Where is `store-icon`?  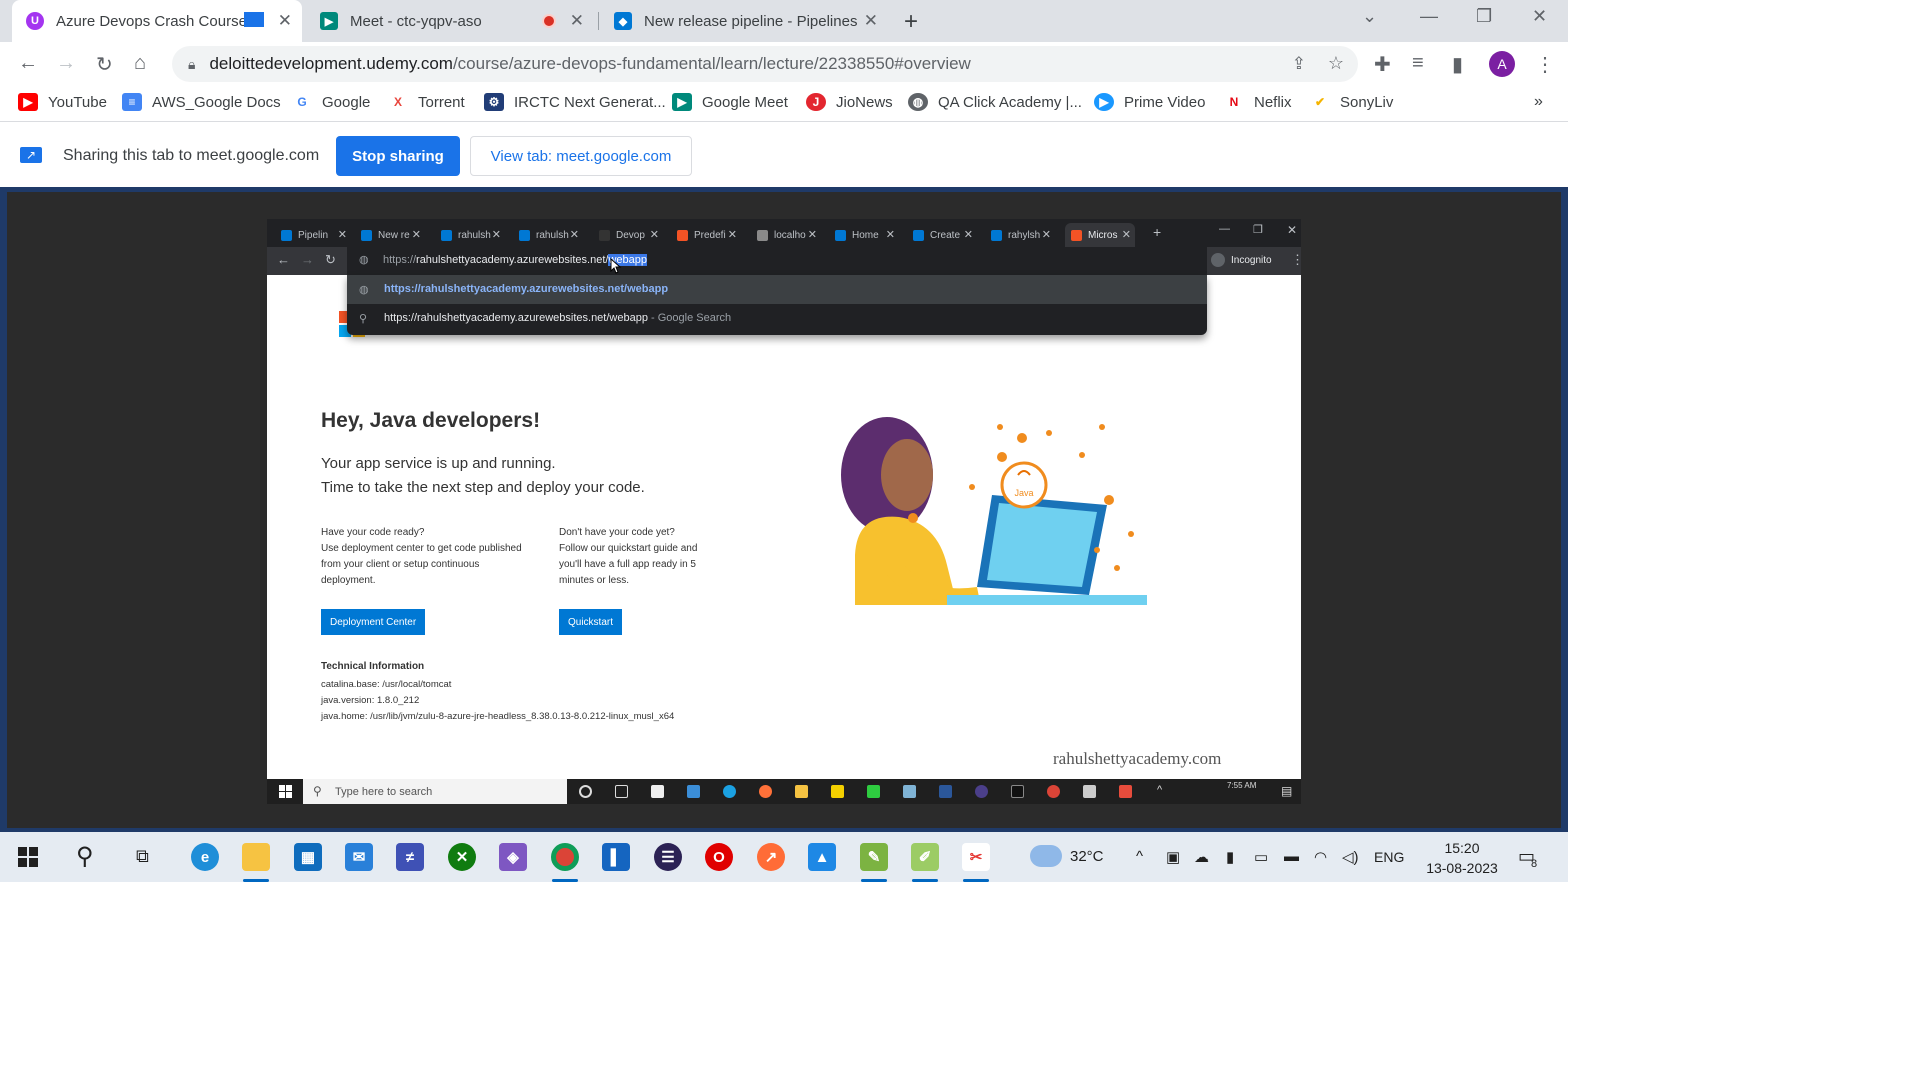
store-icon is located at coordinates (657, 791).